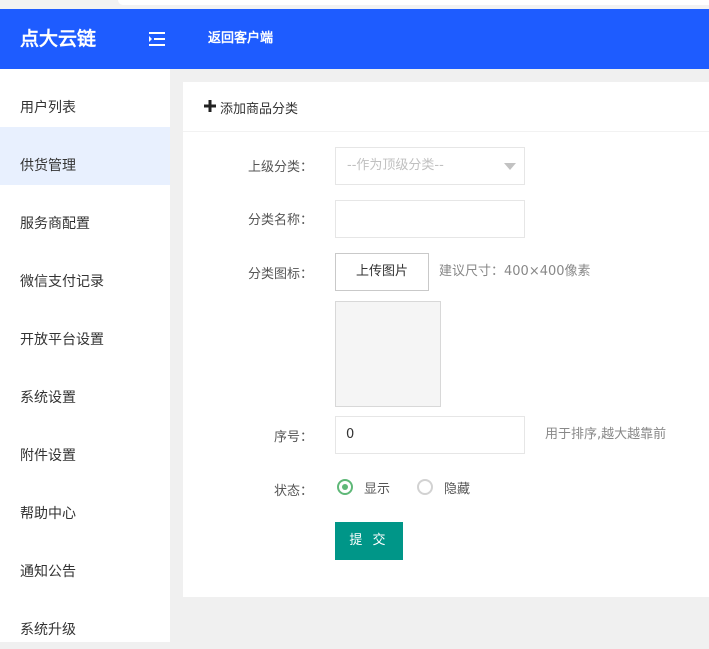 This screenshot has height=649, width=709. Describe the element at coordinates (280, 274) in the screenshot. I see `category-icon-label: 分类图标：` at that location.